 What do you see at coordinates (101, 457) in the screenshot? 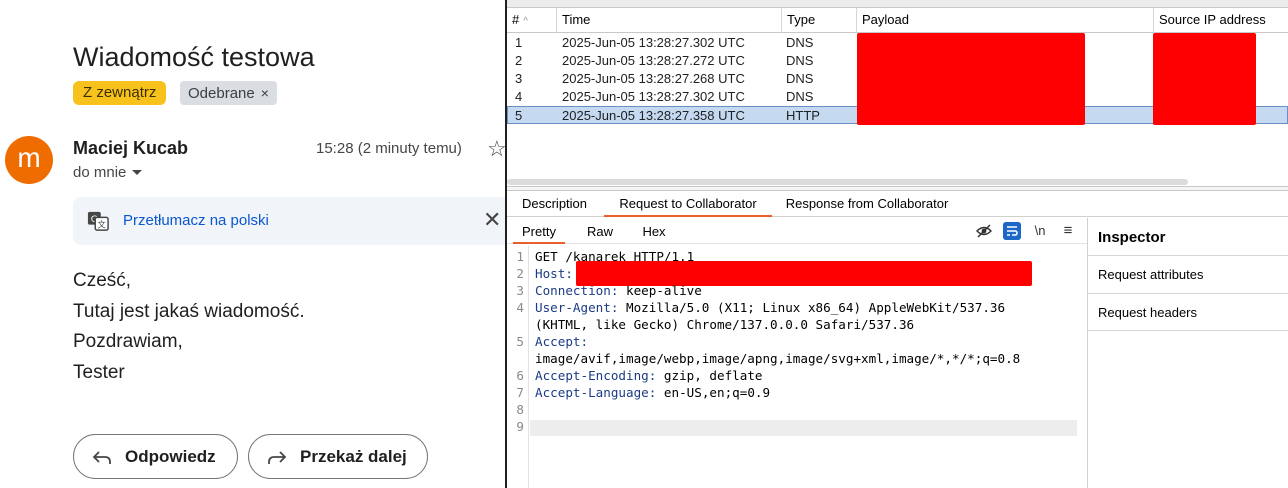
I see `reply-icon` at bounding box center [101, 457].